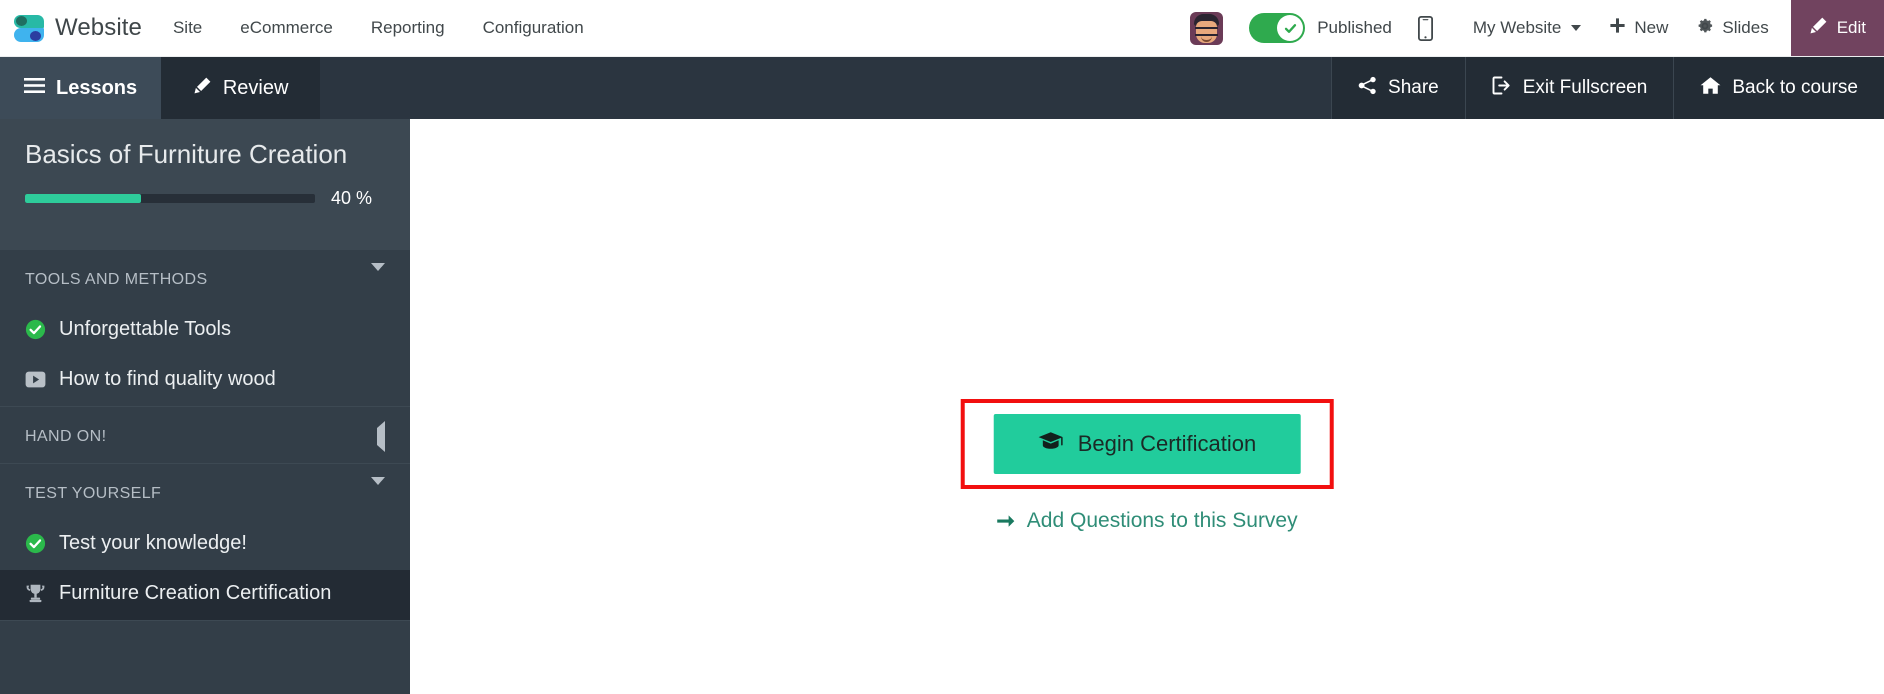  I want to click on new-button: New, so click(1638, 28).